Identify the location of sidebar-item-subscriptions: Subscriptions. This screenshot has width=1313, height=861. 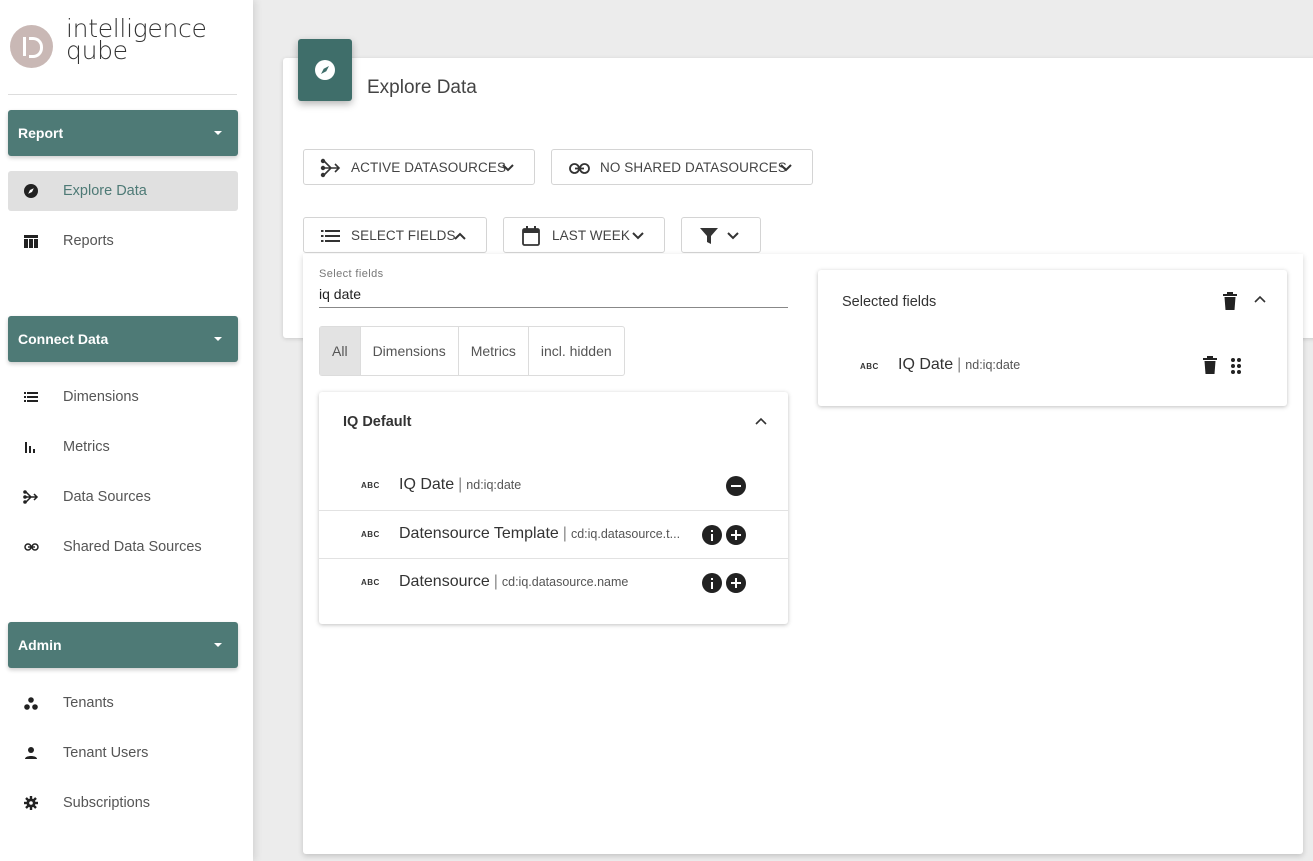
(123, 803).